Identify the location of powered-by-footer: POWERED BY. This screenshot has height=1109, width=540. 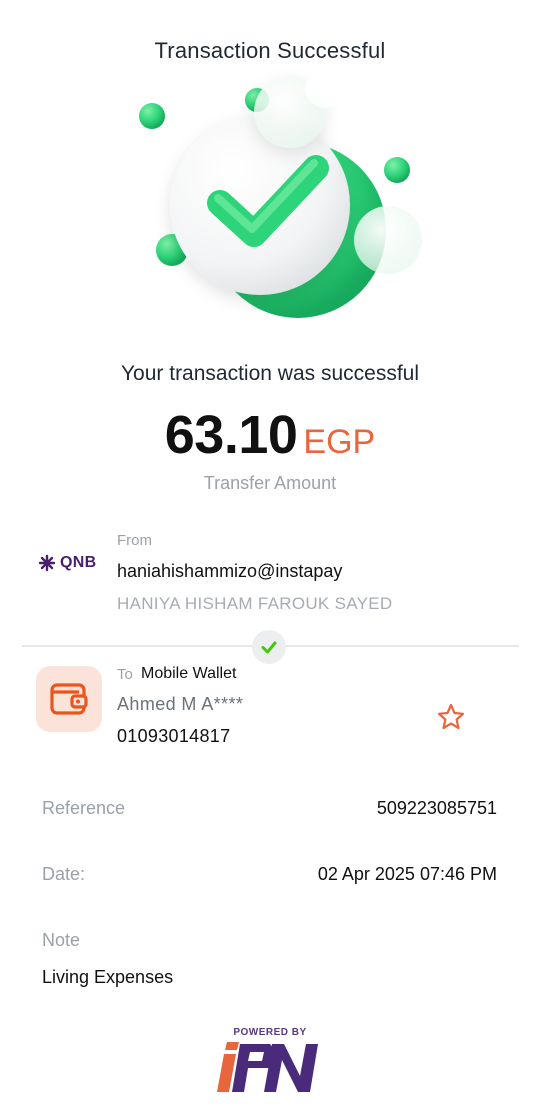
(270, 1060).